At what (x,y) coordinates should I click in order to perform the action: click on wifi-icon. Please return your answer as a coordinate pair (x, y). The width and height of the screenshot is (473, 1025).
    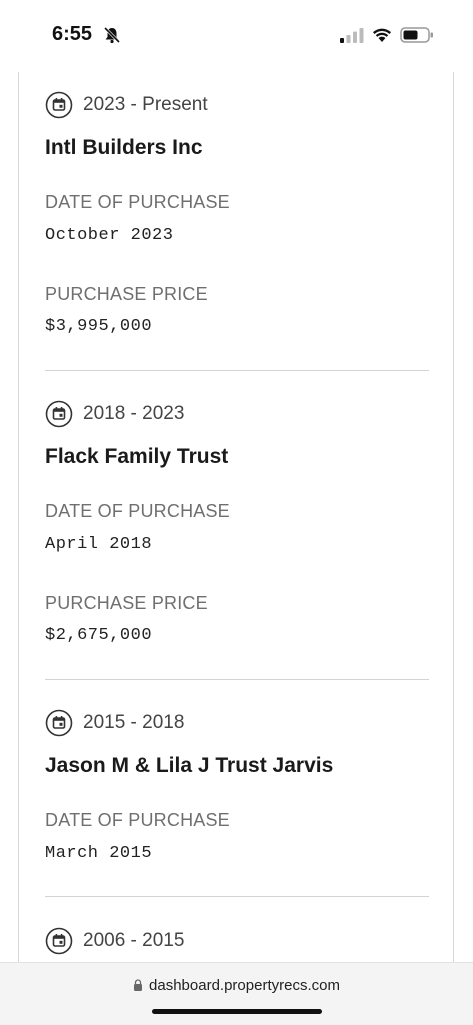
    Looking at the image, I should click on (382, 35).